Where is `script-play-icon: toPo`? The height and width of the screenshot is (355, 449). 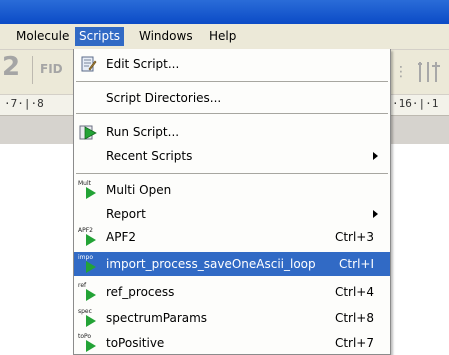 script-play-icon: toPo is located at coordinates (89, 343).